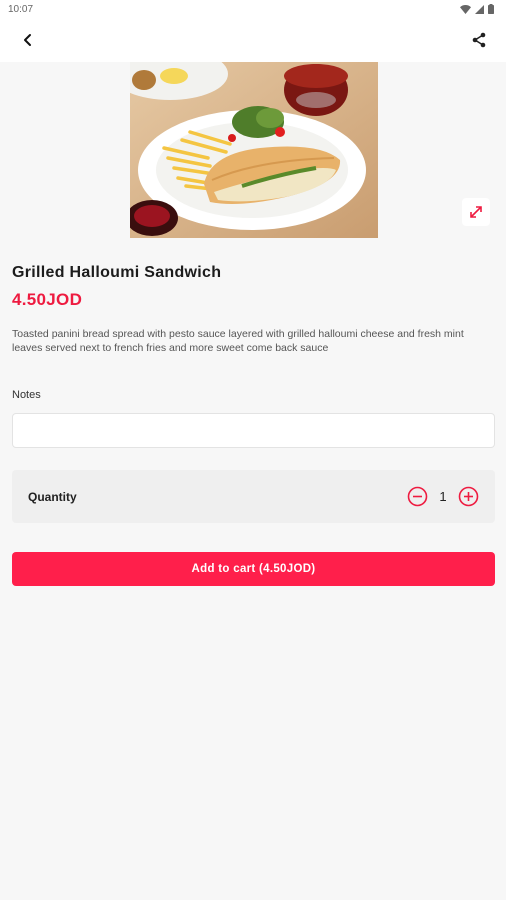  I want to click on increase-quantity-button, so click(468, 496).